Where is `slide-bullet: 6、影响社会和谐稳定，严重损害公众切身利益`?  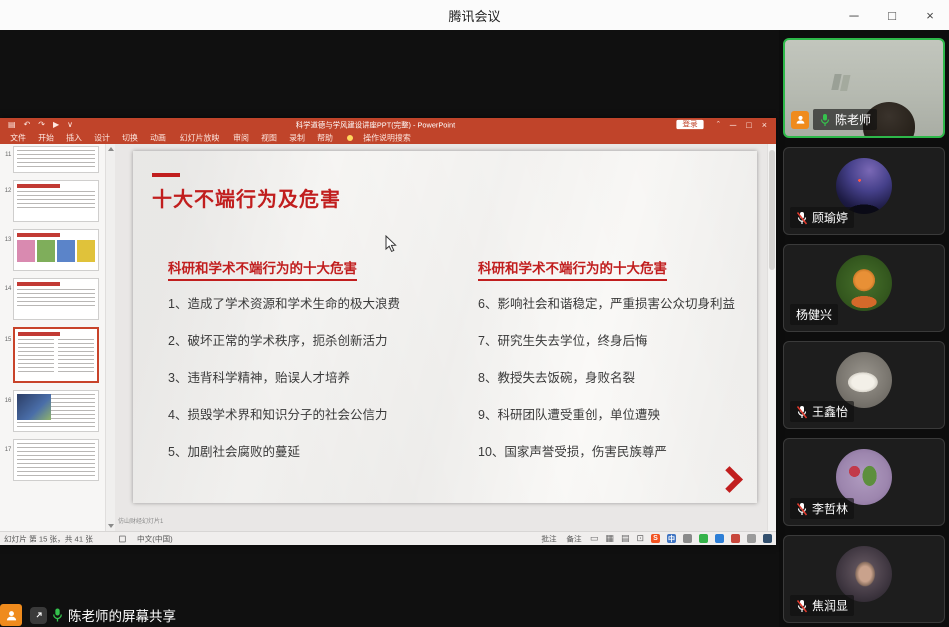 slide-bullet: 6、影响社会和谐稳定，严重损害公众切身利益 is located at coordinates (606, 304).